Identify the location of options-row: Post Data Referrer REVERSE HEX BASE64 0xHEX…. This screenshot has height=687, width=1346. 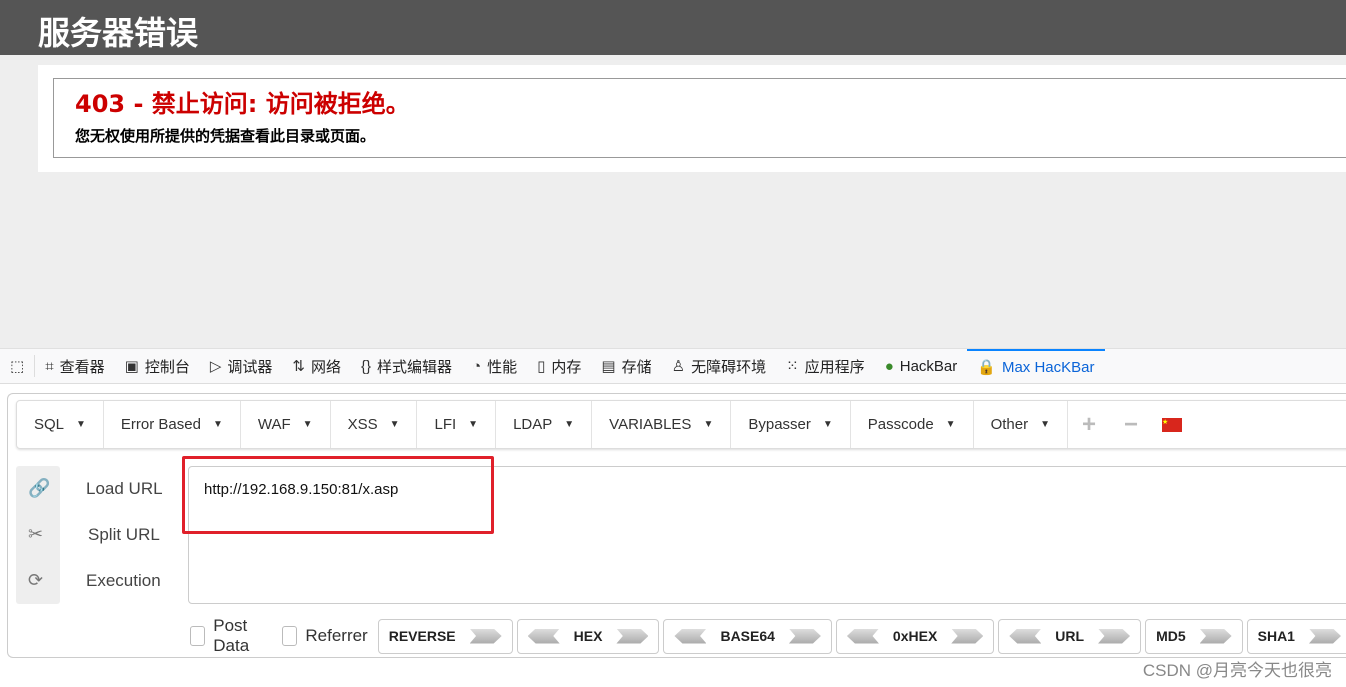
(768, 636).